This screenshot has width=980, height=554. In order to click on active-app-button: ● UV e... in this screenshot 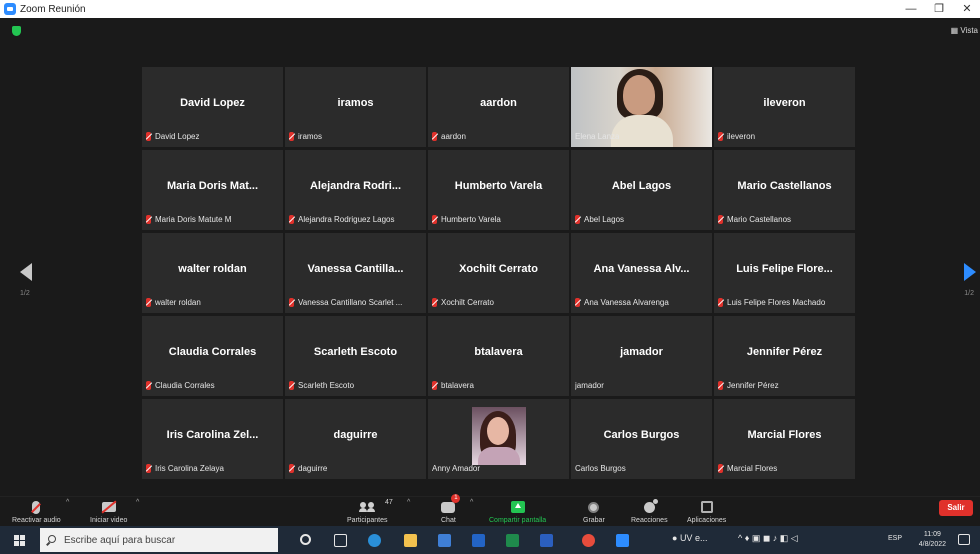, I will do `click(689, 538)`.